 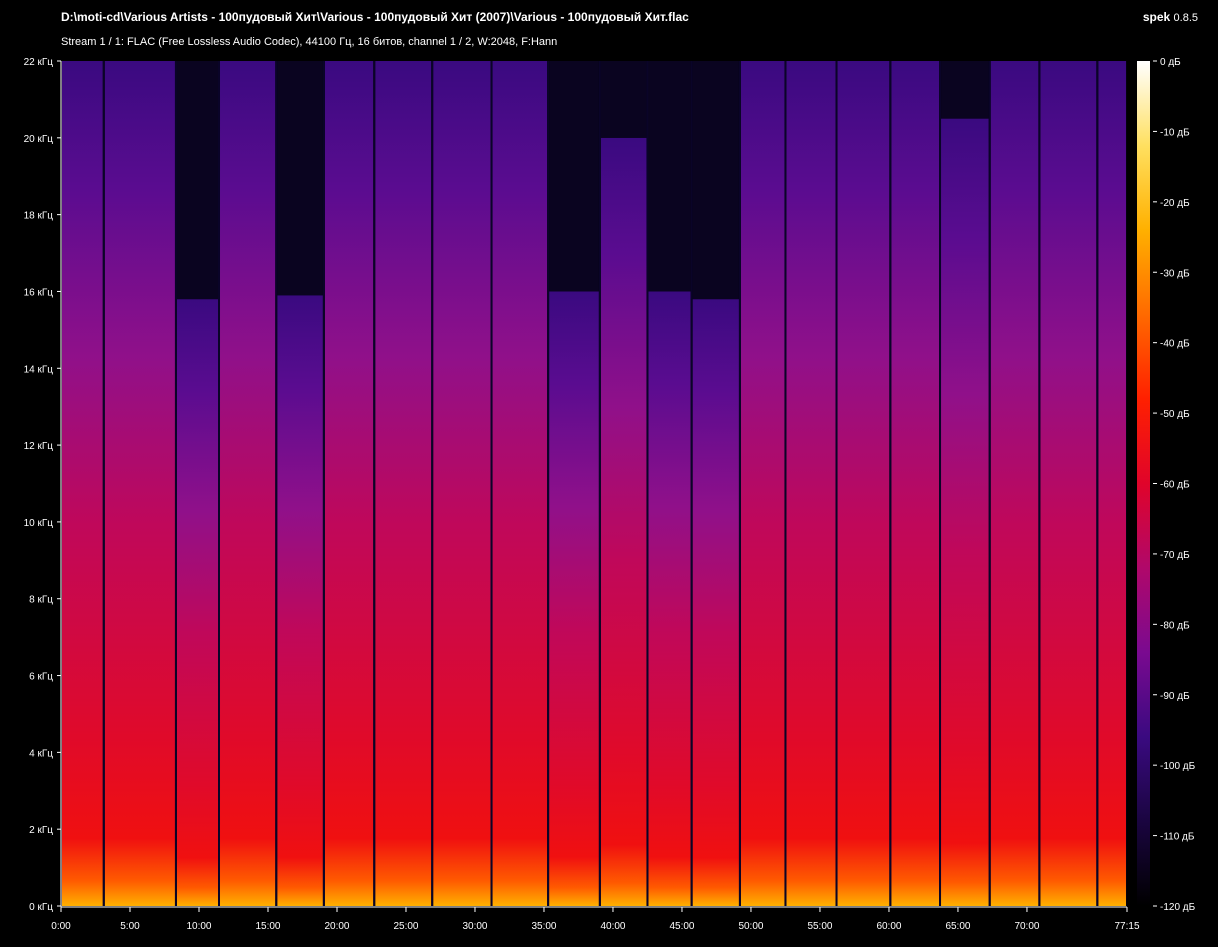 I want to click on colorbar-label: -10 дБ, so click(x=1175, y=132).